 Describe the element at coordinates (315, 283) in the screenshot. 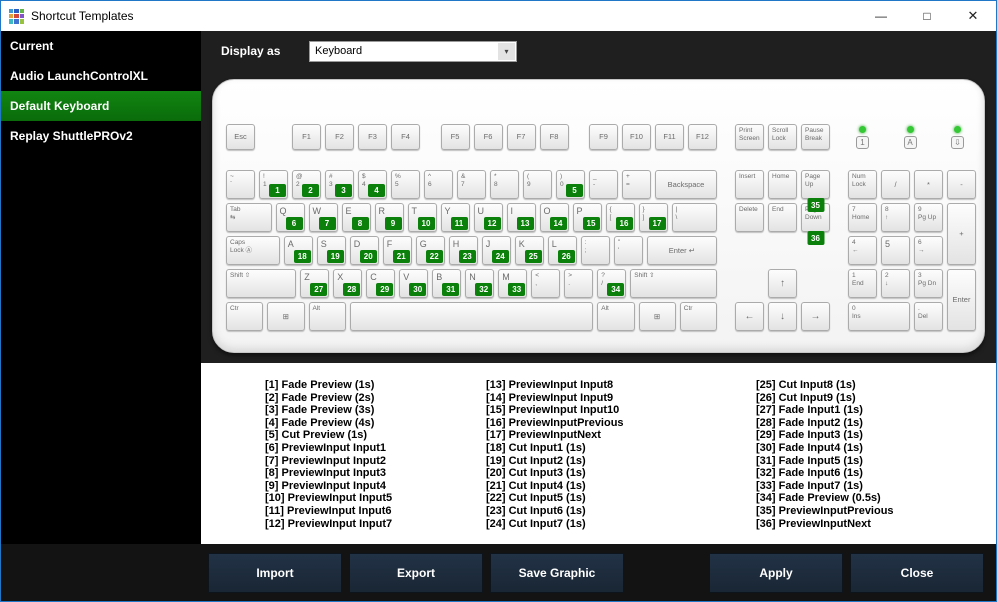

I see `keyboard-key: Z 27` at that location.